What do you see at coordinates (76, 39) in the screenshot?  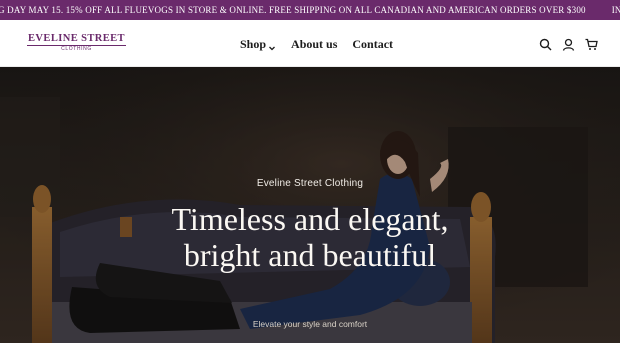 I see `logo-wordmark: EVELINE STREET` at bounding box center [76, 39].